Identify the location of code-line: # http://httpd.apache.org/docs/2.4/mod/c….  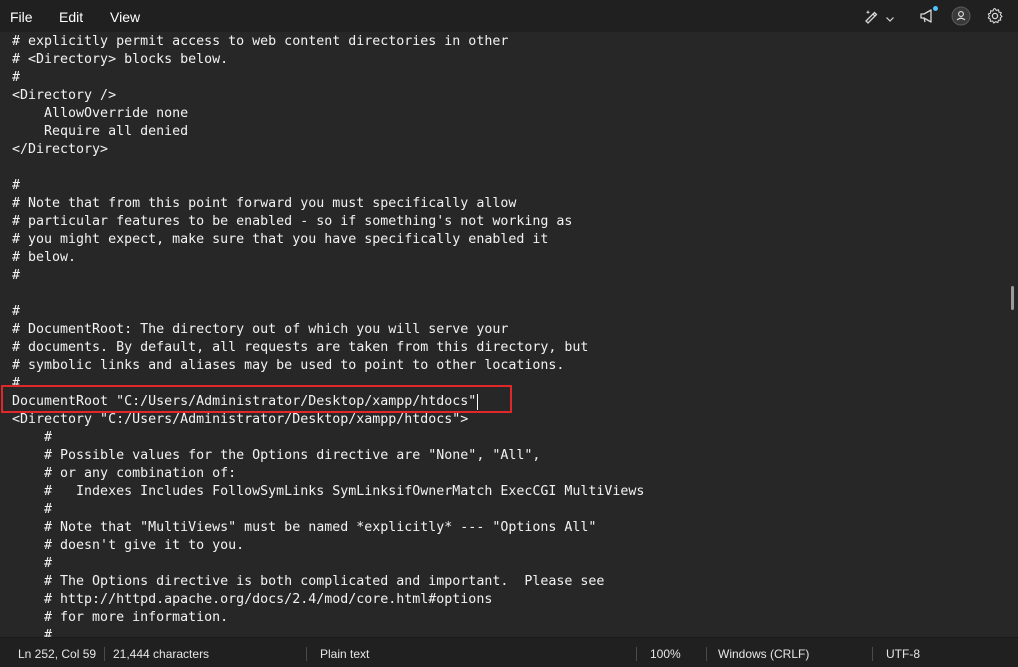
(252, 599).